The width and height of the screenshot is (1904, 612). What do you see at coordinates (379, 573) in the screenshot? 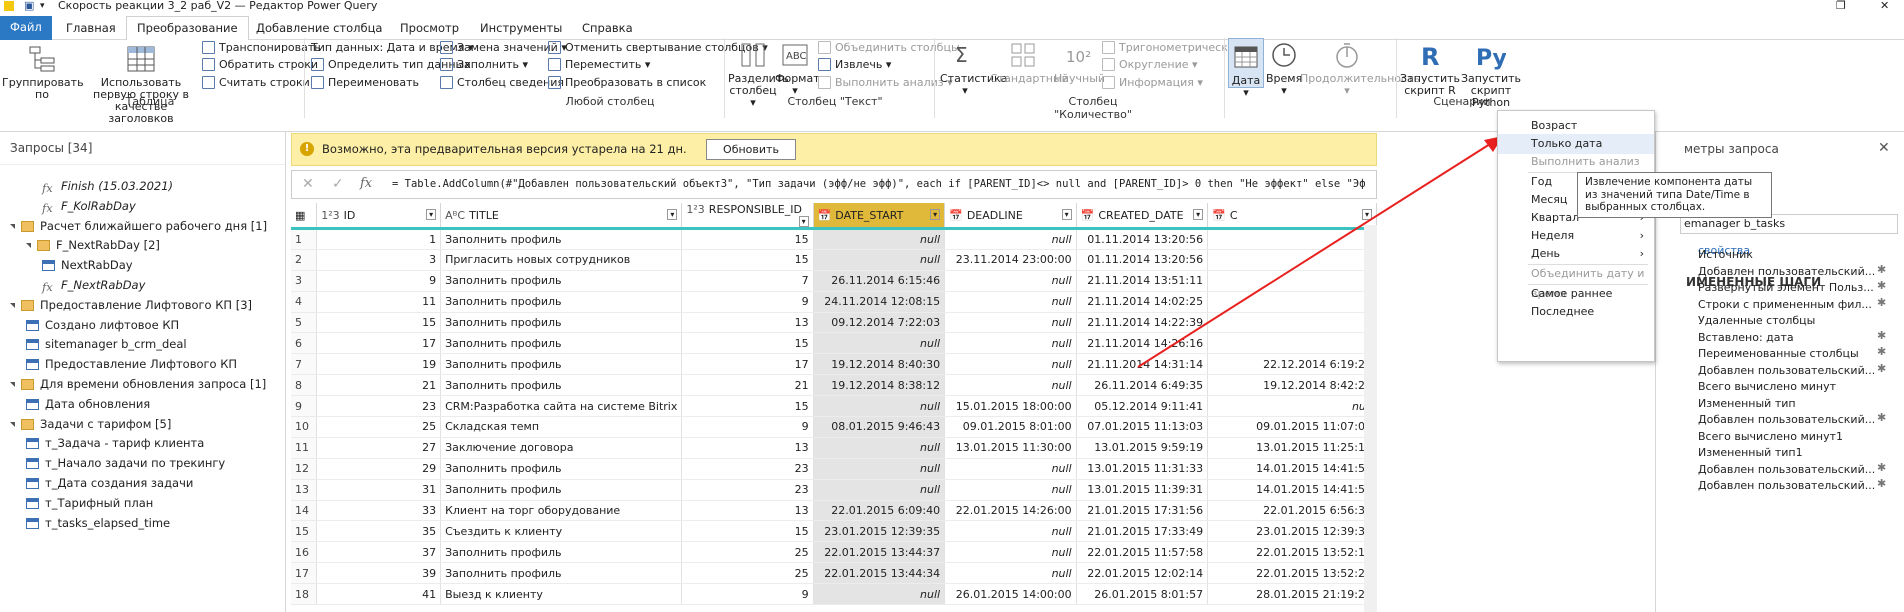
I see `table-cell: 39` at bounding box center [379, 573].